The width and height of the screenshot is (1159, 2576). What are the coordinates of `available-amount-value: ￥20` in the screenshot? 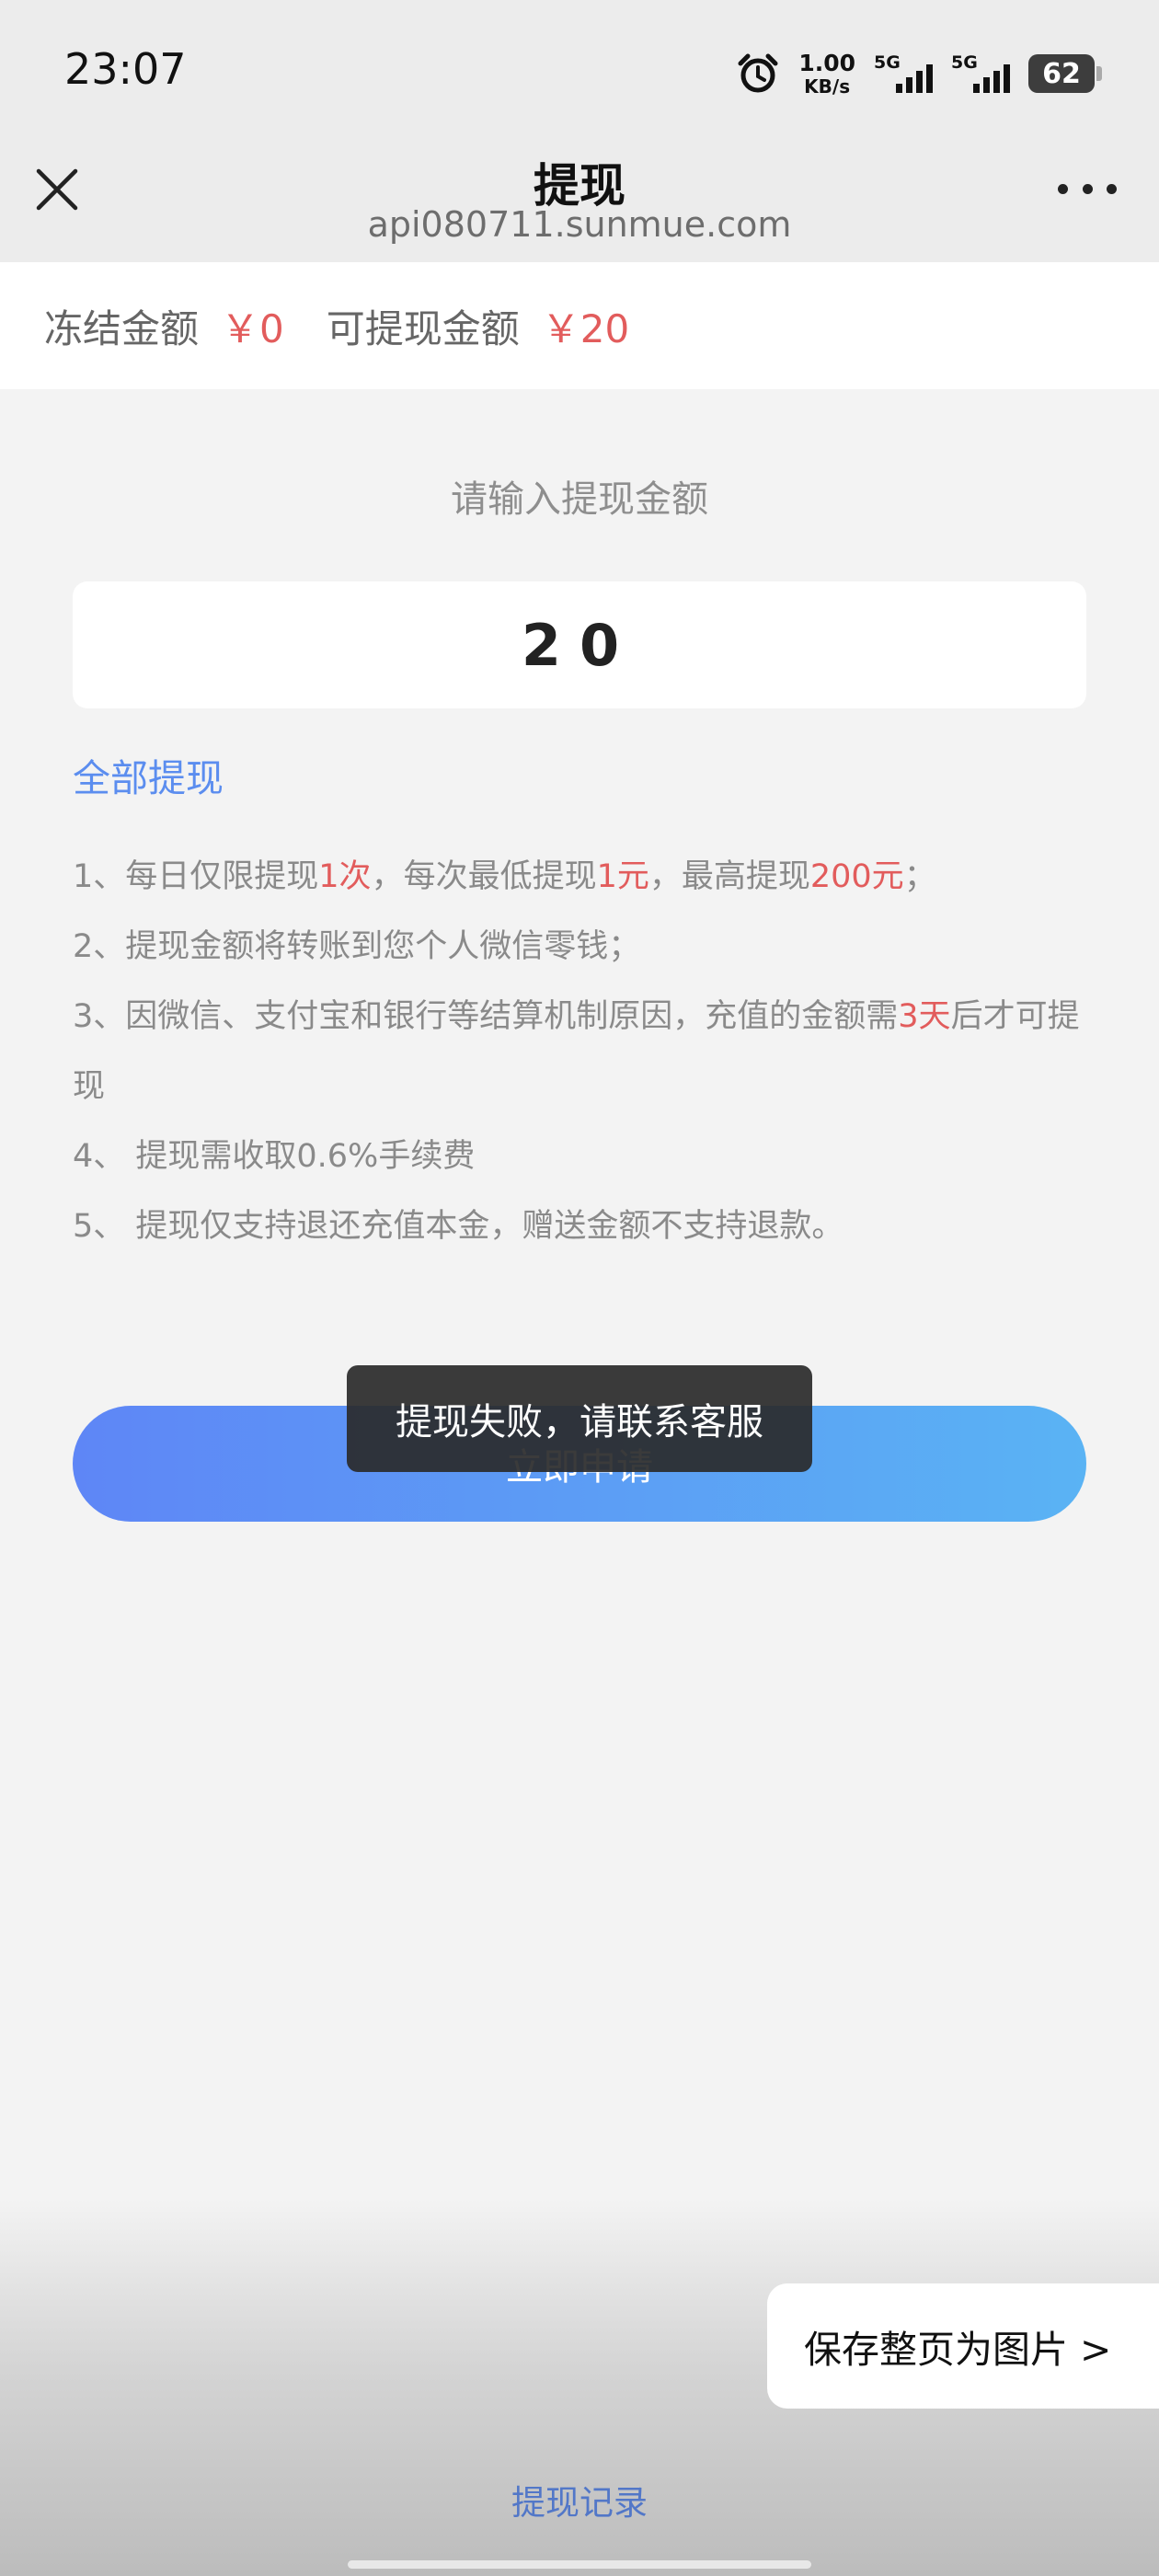 It's located at (585, 328).